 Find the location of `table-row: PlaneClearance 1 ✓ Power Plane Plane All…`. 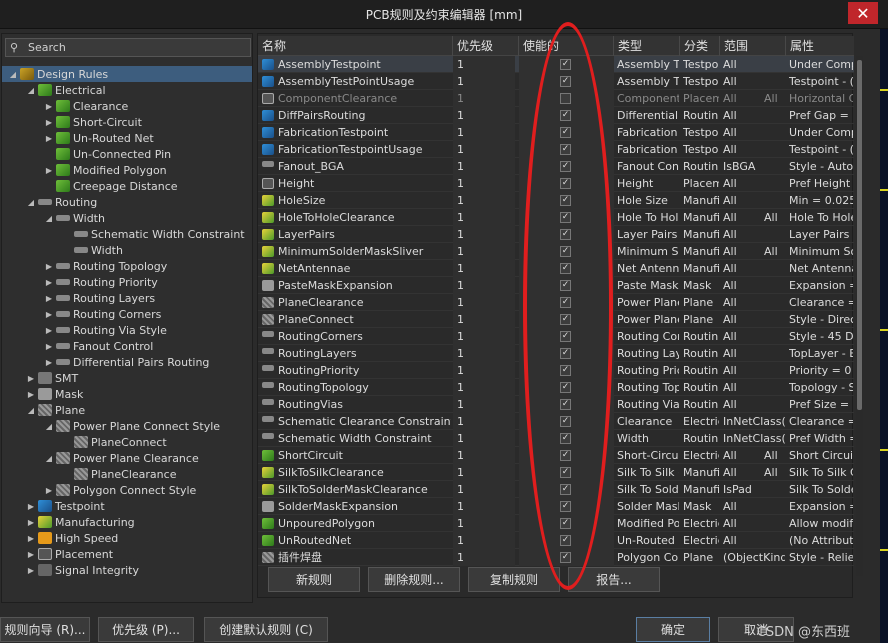

table-row: PlaneClearance 1 ✓ Power Plane Plane All… is located at coordinates (556, 302).